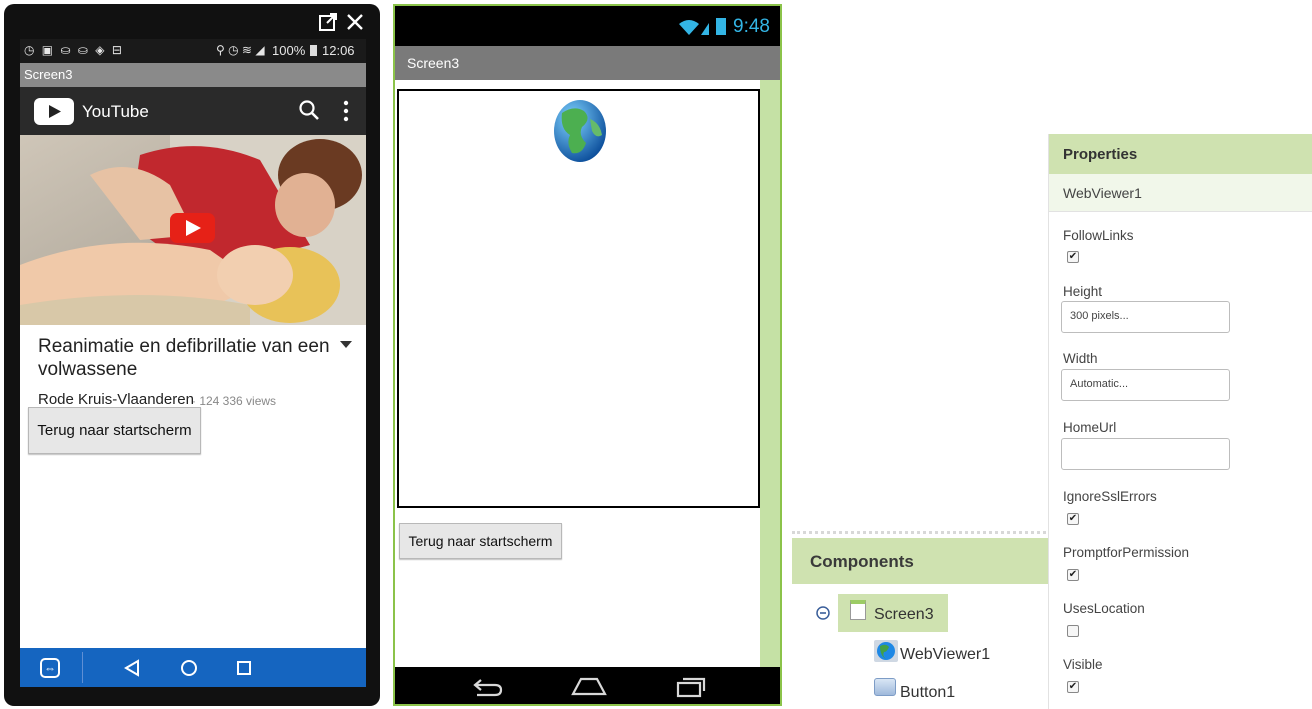  Describe the element at coordinates (346, 111) in the screenshot. I see `more-vert-icon` at that location.